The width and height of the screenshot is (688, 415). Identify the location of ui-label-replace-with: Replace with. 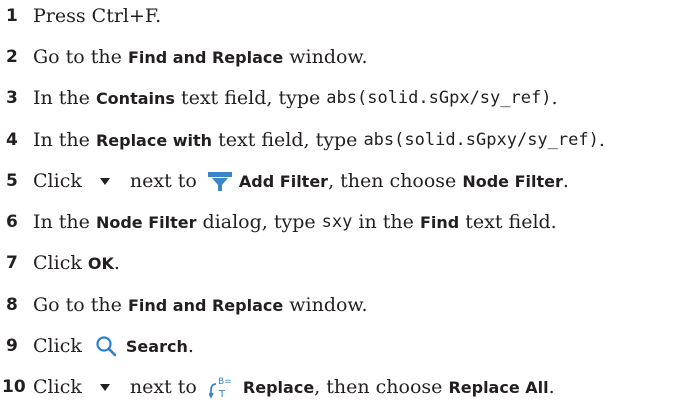
(154, 140).